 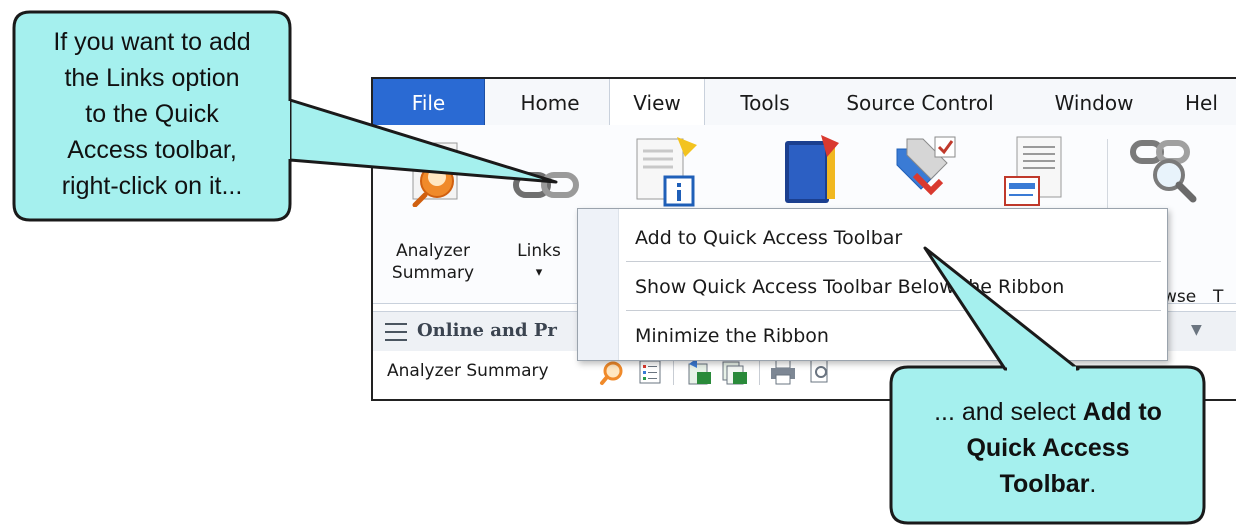 What do you see at coordinates (1044, 484) in the screenshot?
I see `callout-right-bold: Toolbar` at bounding box center [1044, 484].